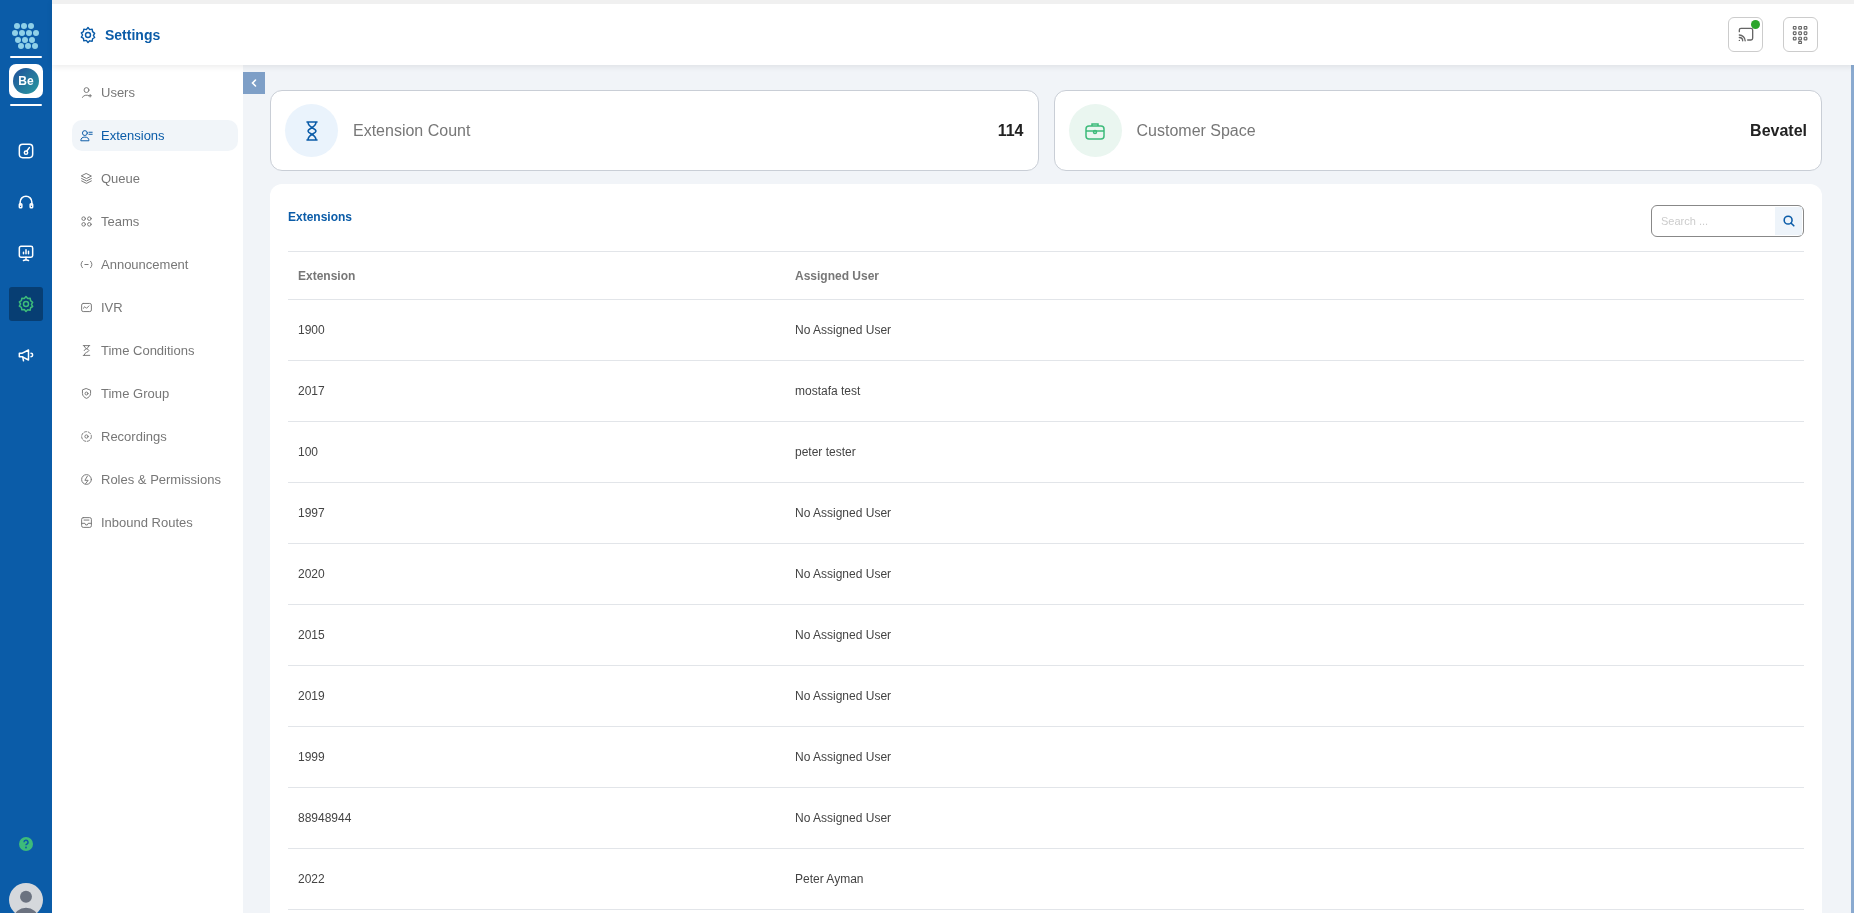 Image resolution: width=1854 pixels, height=913 pixels. I want to click on sidebar-item: Extensions, so click(155, 135).